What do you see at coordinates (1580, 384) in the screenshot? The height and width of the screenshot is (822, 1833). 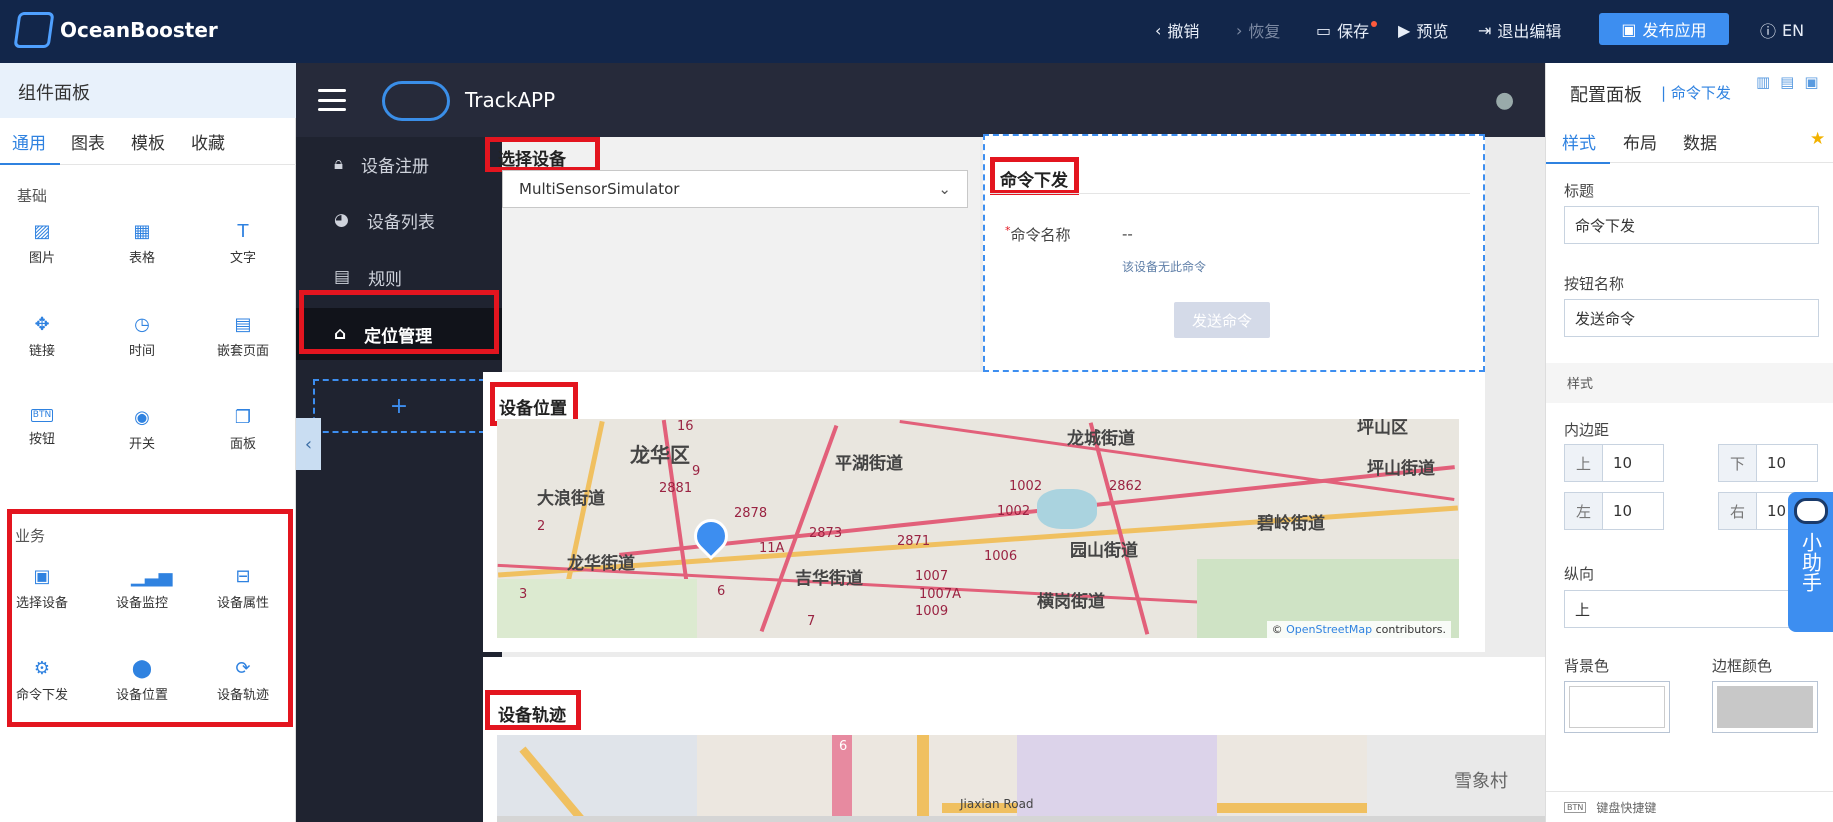 I see `style-section-title: 样式` at bounding box center [1580, 384].